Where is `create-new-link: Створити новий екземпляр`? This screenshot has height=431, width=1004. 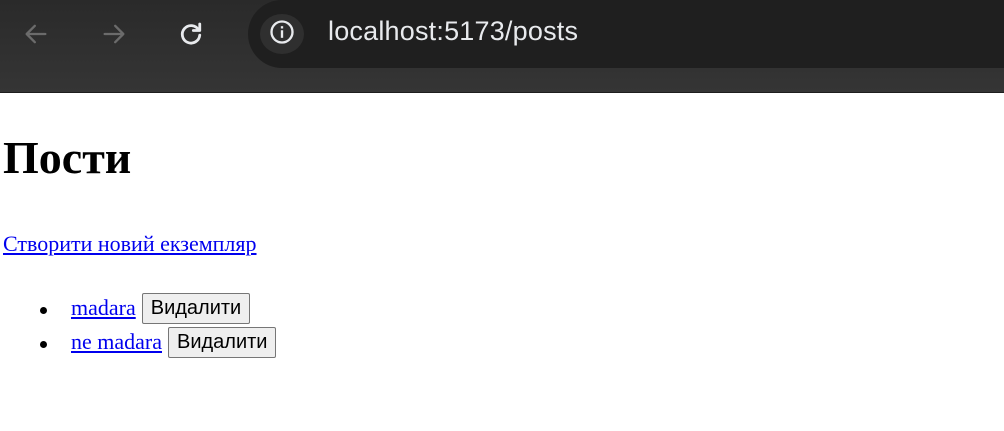 create-new-link: Створити новий екземпляр is located at coordinates (130, 244).